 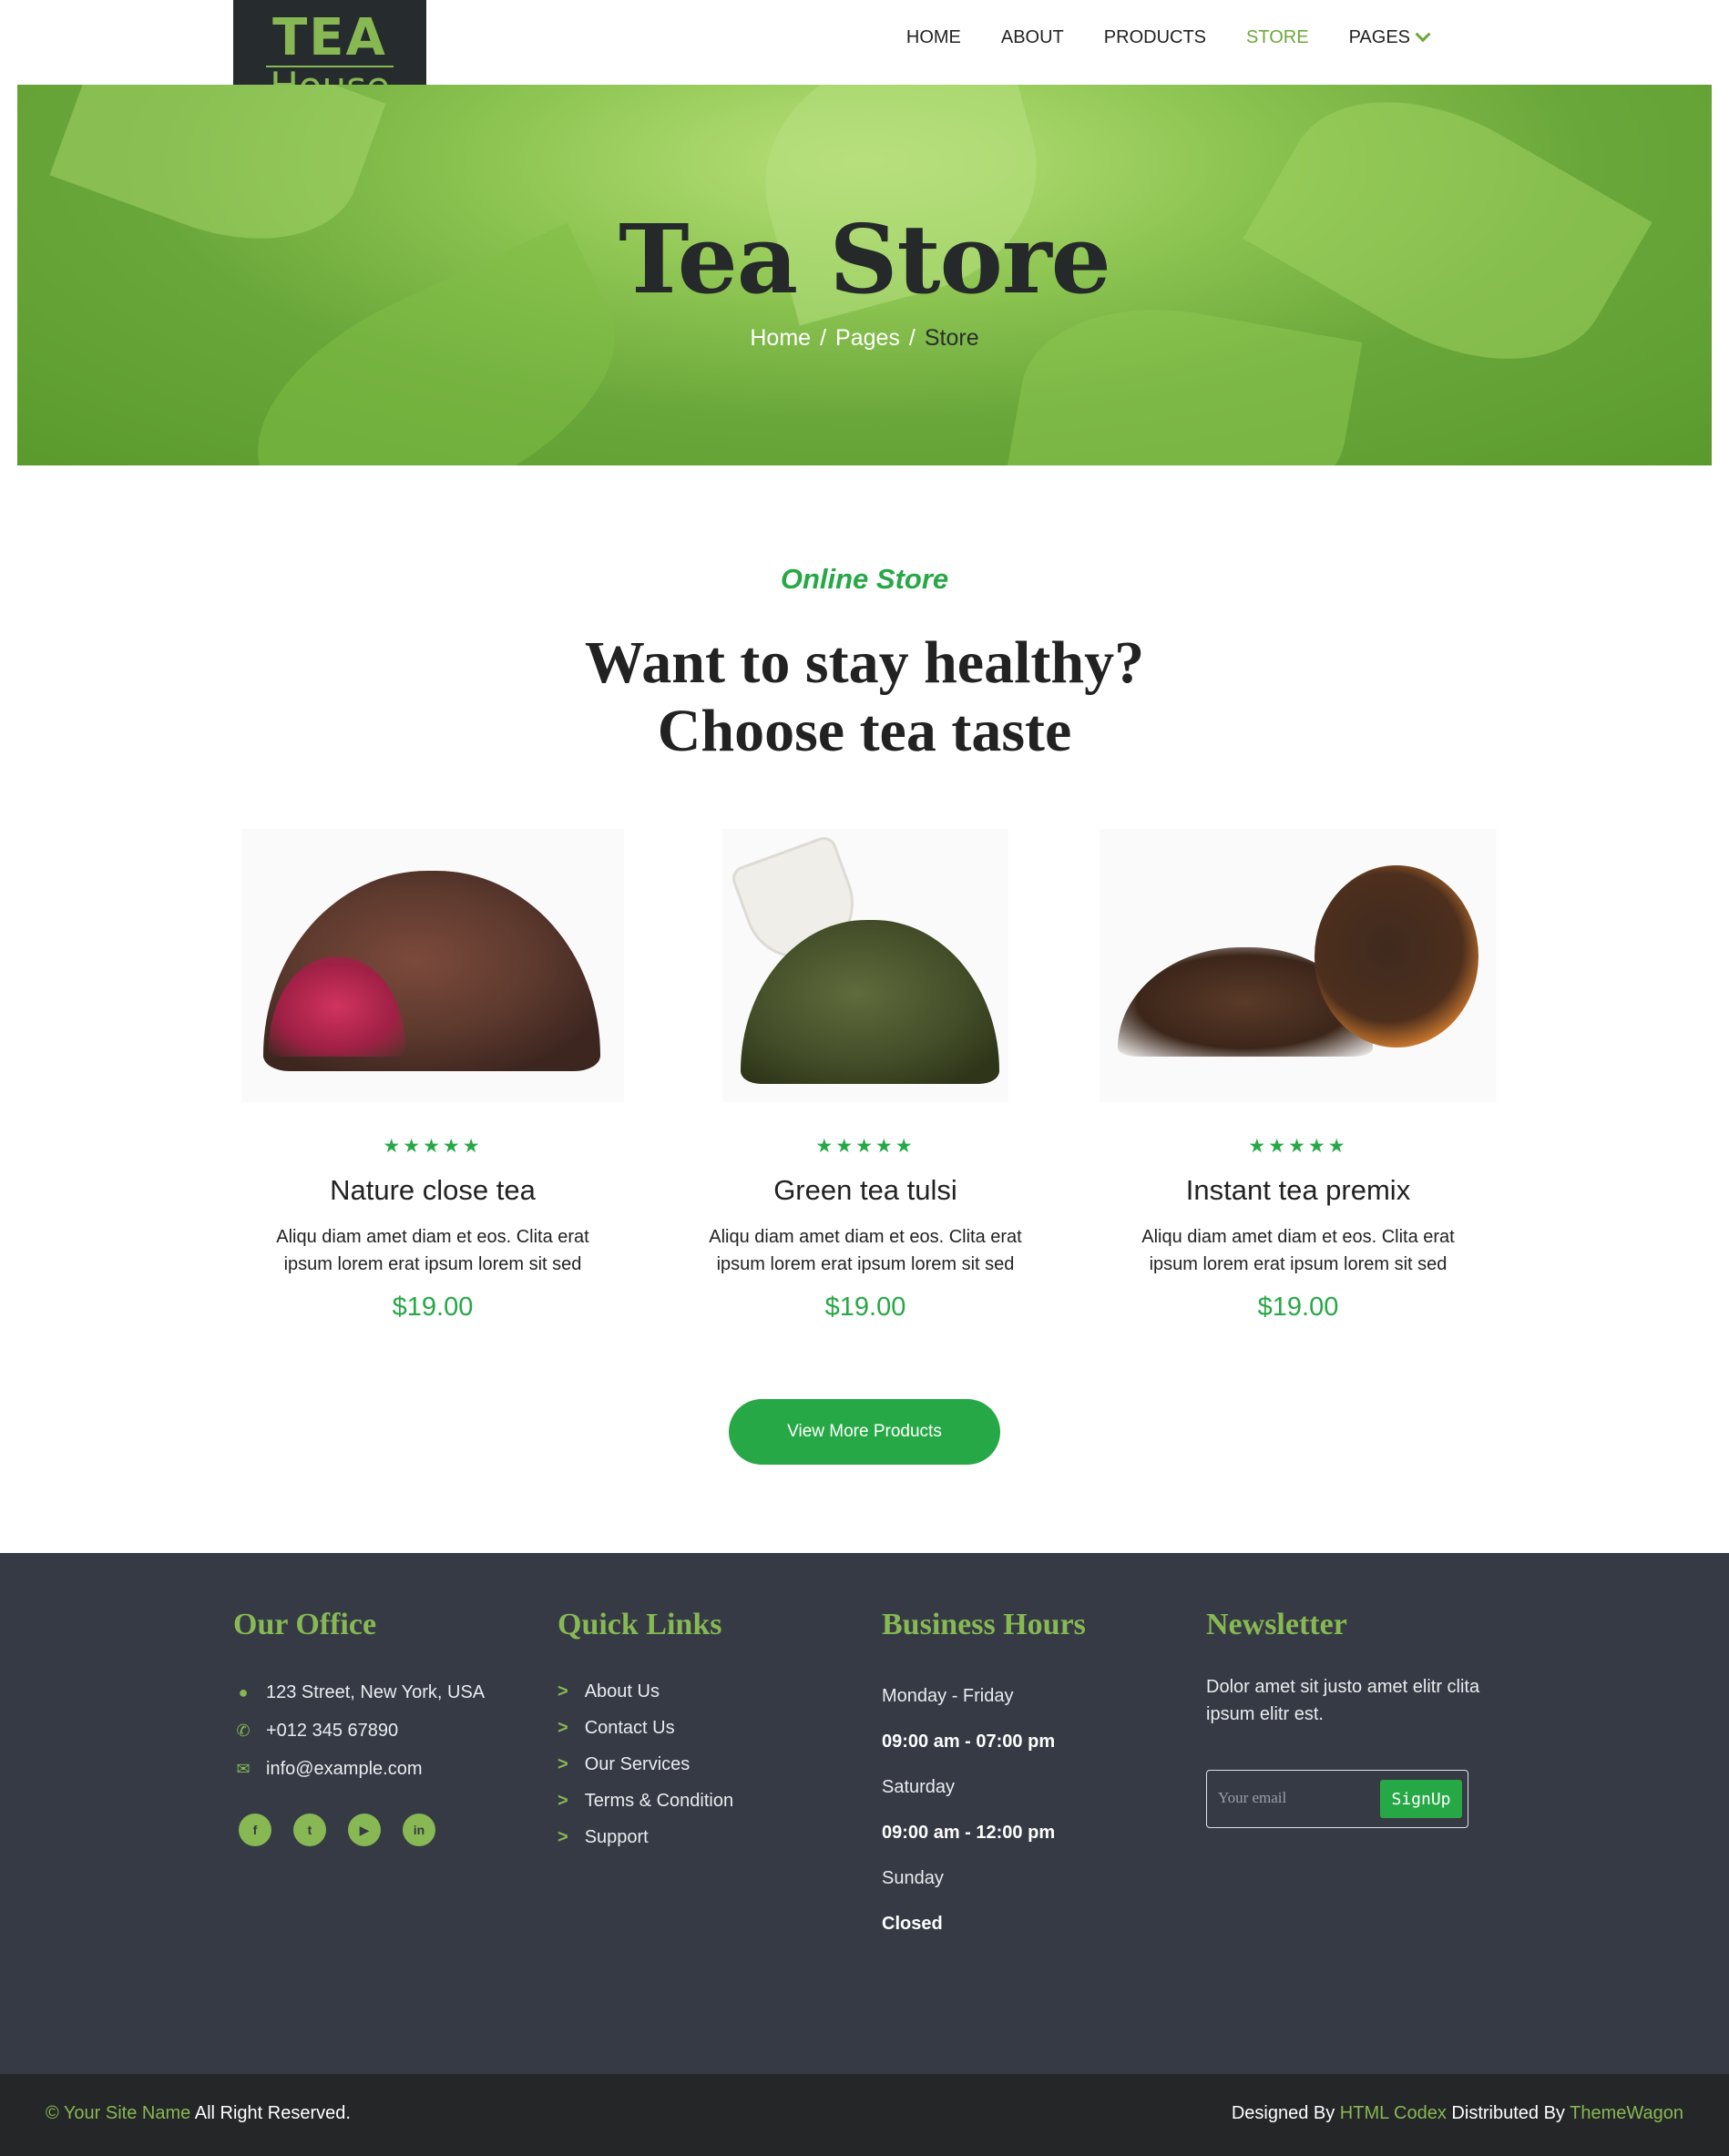 I want to click on envelope-icon: ✉, so click(x=243, y=1768).